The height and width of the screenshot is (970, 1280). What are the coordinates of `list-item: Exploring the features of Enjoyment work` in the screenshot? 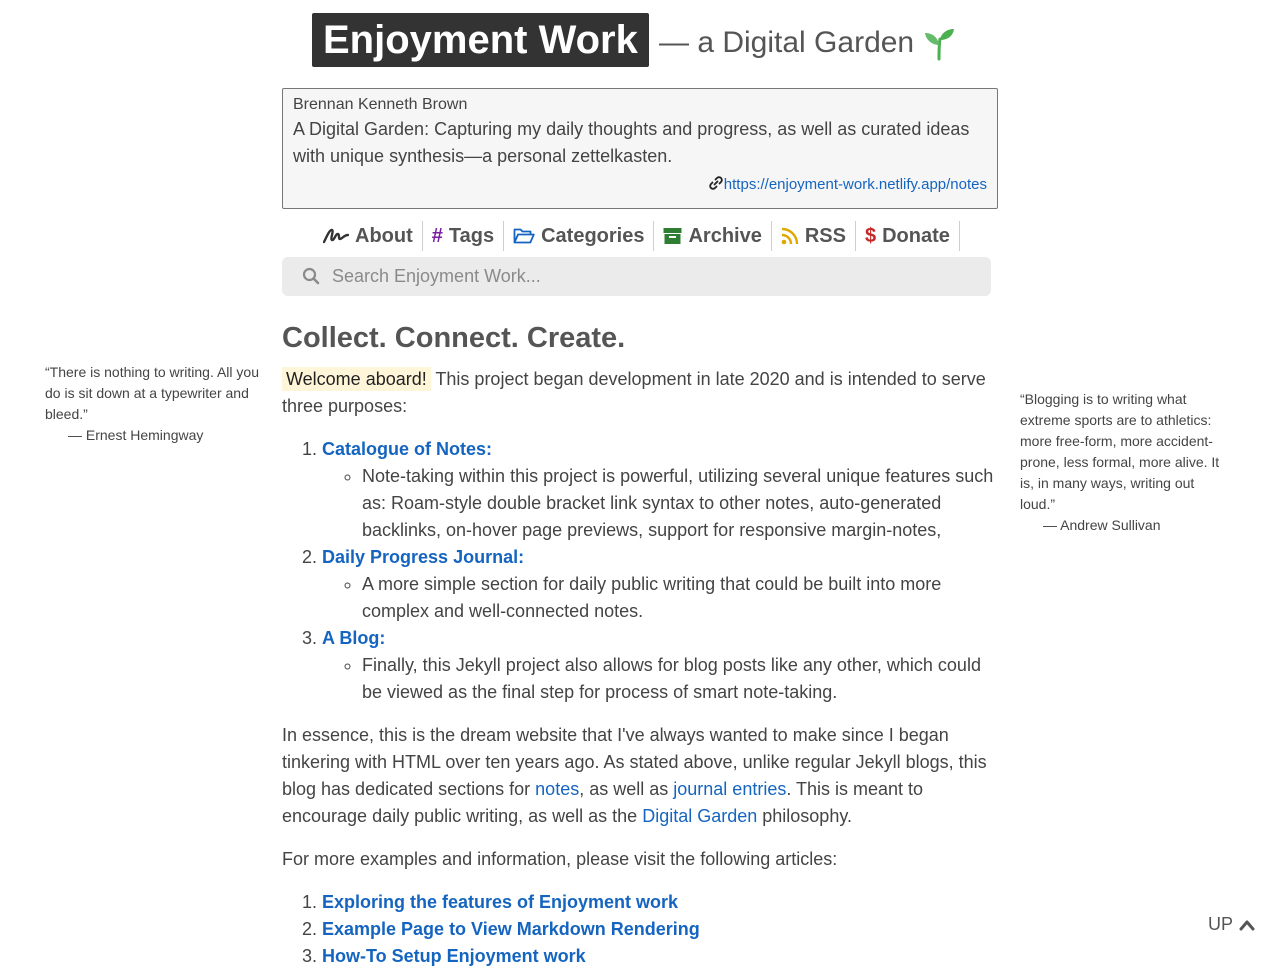 It's located at (660, 902).